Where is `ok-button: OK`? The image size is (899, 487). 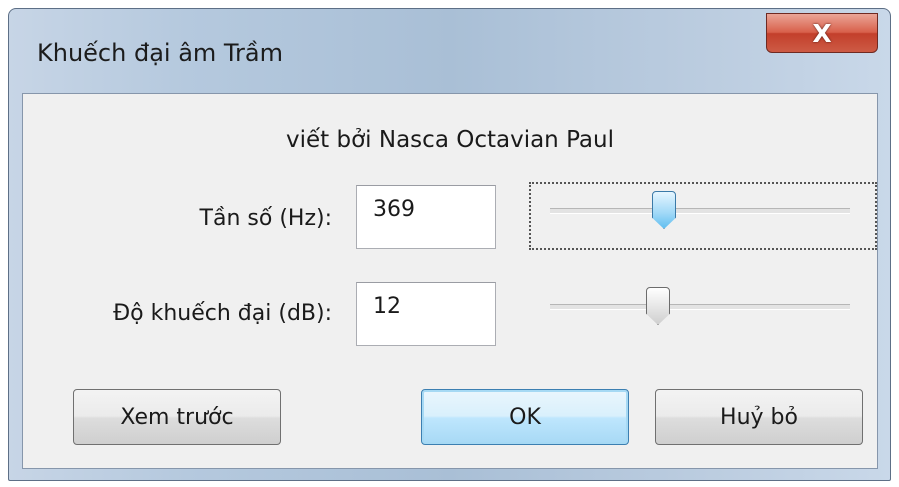 ok-button: OK is located at coordinates (525, 417).